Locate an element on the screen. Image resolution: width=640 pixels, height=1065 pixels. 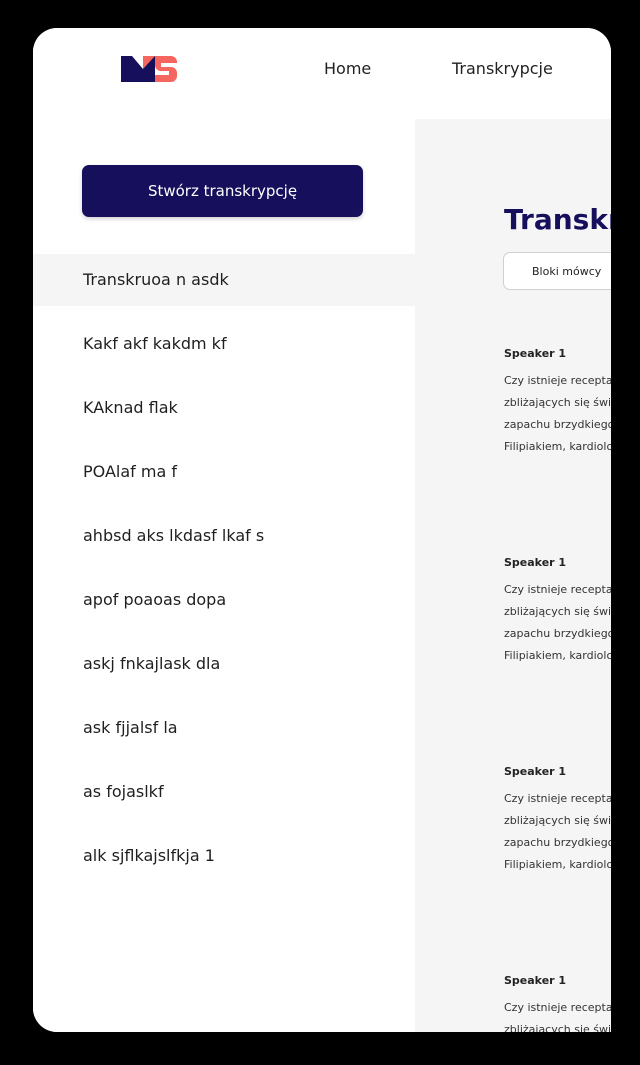
transcription-list-item: ahbsd aks lkdasf lkaf s is located at coordinates (224, 536).